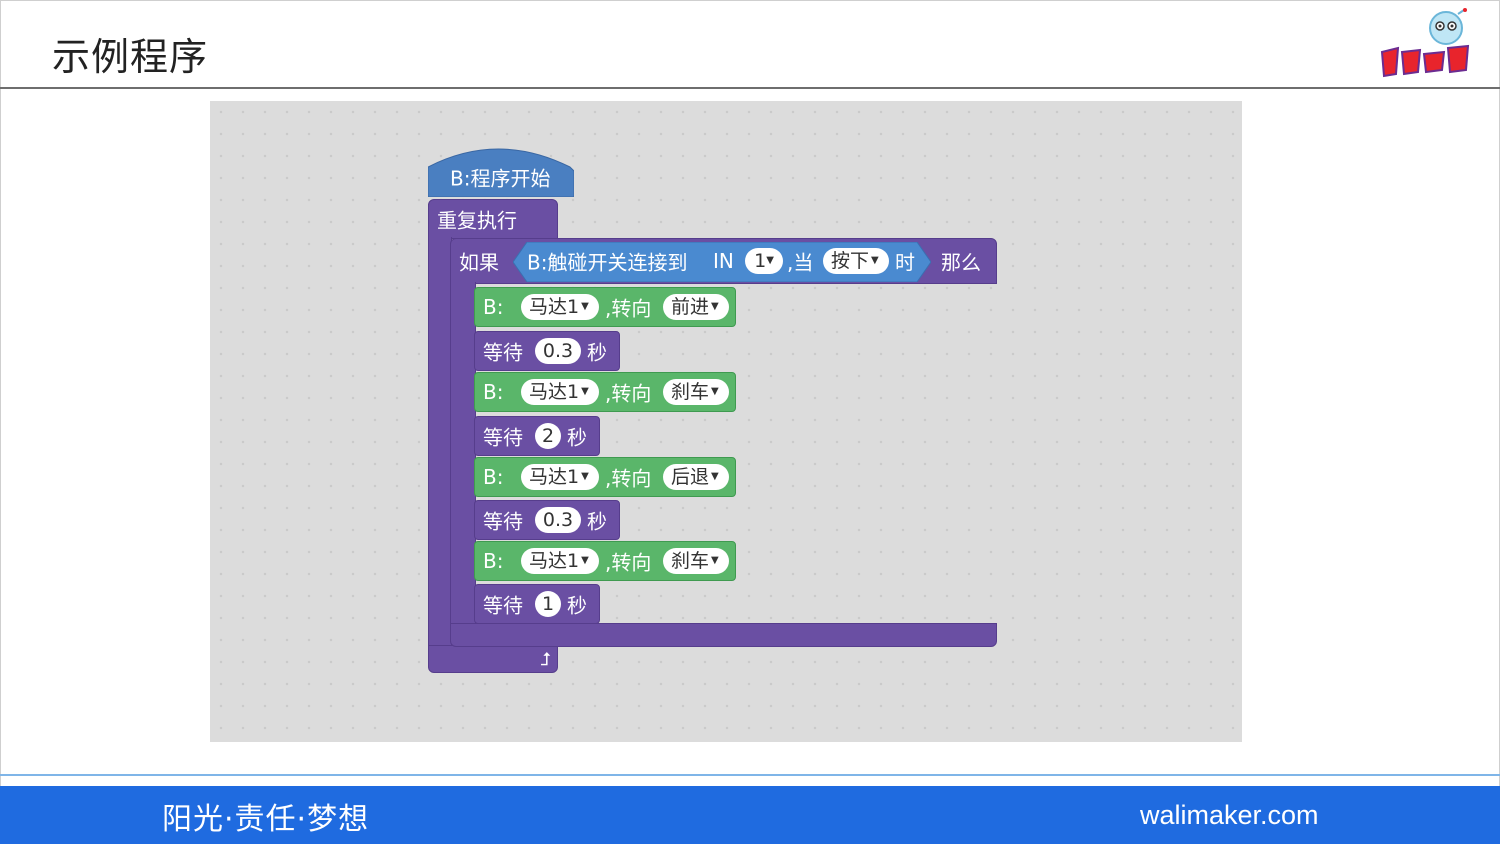  Describe the element at coordinates (850, 261) in the screenshot. I see `state-dropdown-value: 按下` at that location.